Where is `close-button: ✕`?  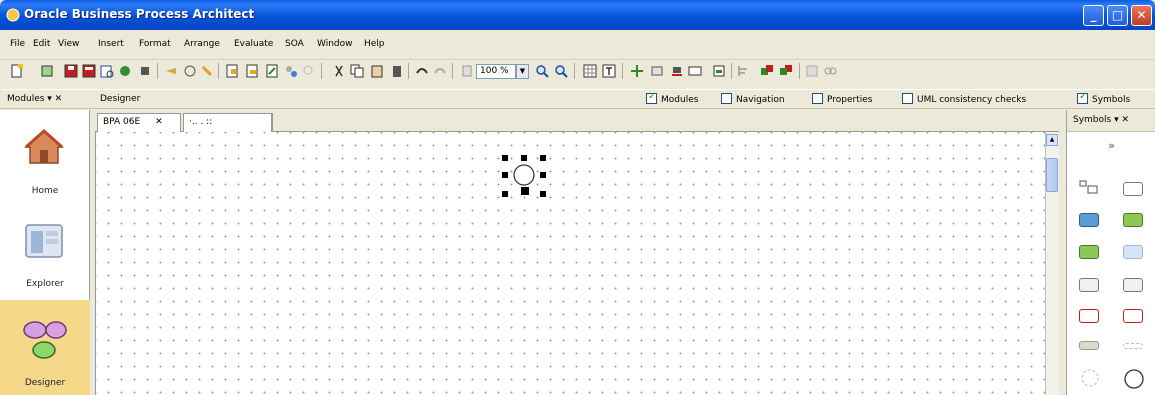 close-button: ✕ is located at coordinates (1141, 15).